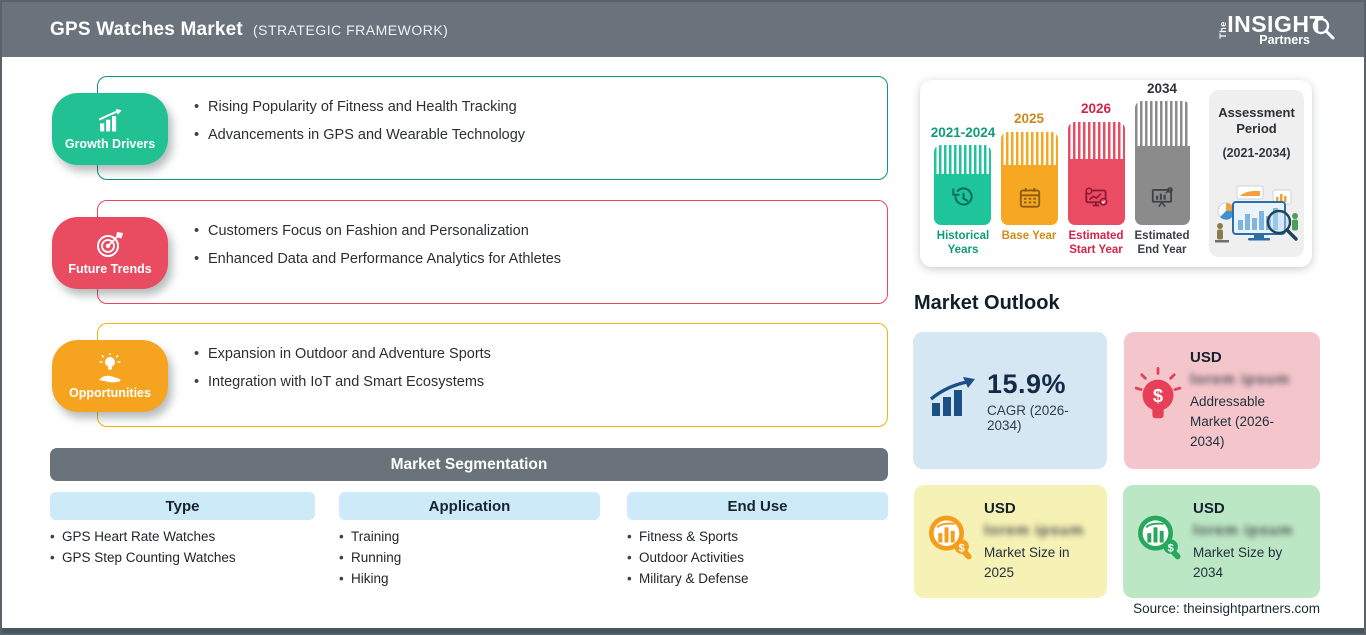 The width and height of the screenshot is (1366, 635). Describe the element at coordinates (110, 392) in the screenshot. I see `badge-label: Opportunities` at that location.